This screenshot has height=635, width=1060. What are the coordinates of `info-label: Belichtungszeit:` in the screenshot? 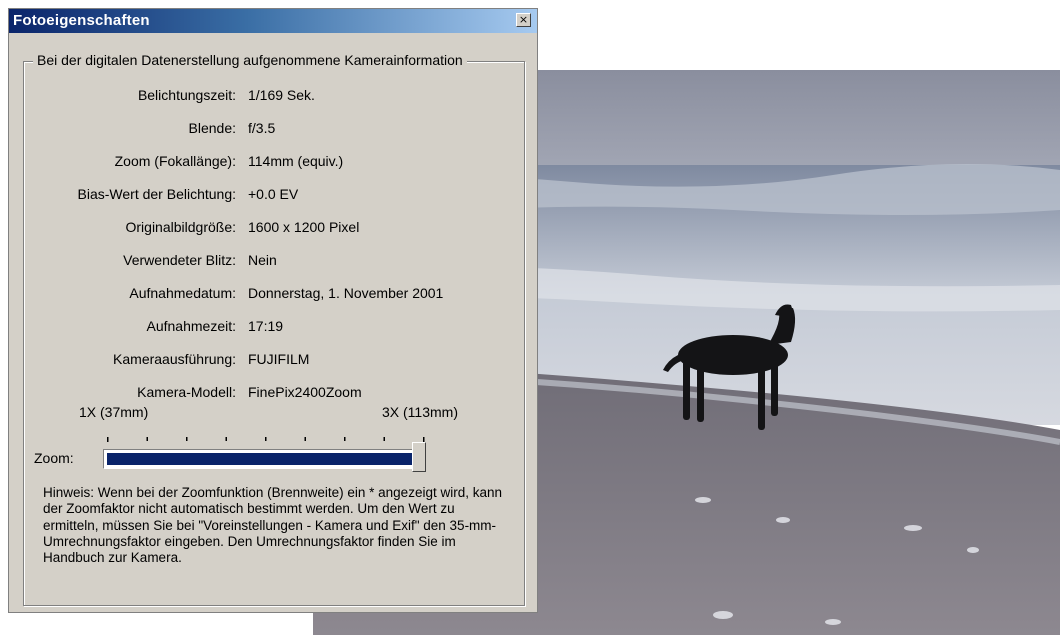 It's located at (186, 95).